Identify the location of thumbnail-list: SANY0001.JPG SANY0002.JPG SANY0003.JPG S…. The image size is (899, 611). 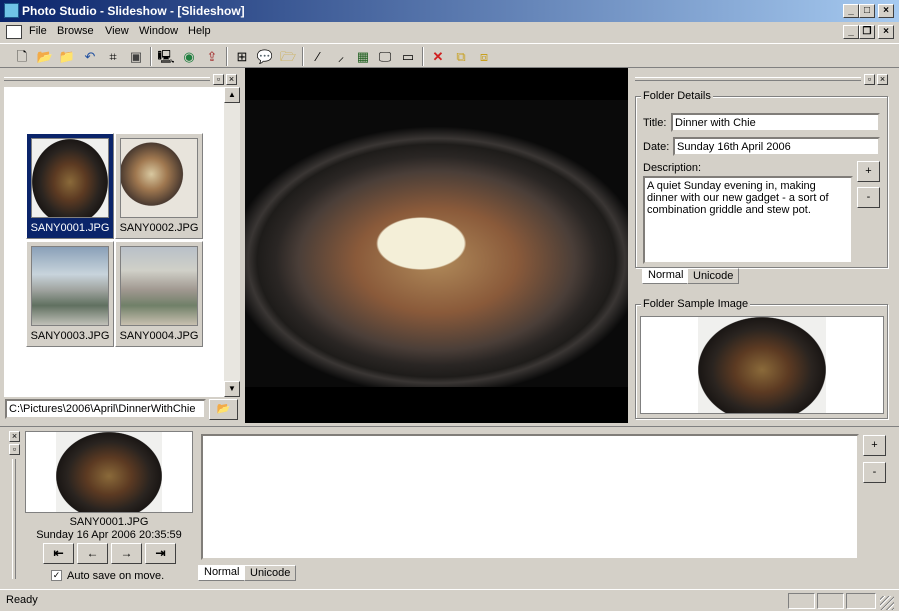
(114, 242).